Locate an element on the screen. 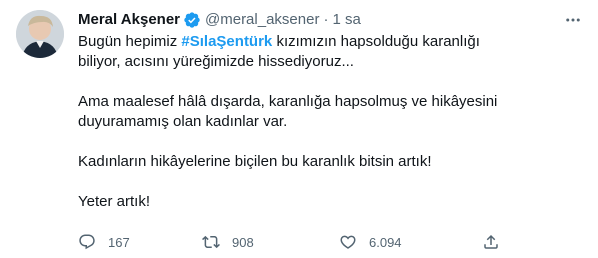 The width and height of the screenshot is (598, 258). tweet-paragraph-4: Yeter artık! is located at coordinates (114, 201).